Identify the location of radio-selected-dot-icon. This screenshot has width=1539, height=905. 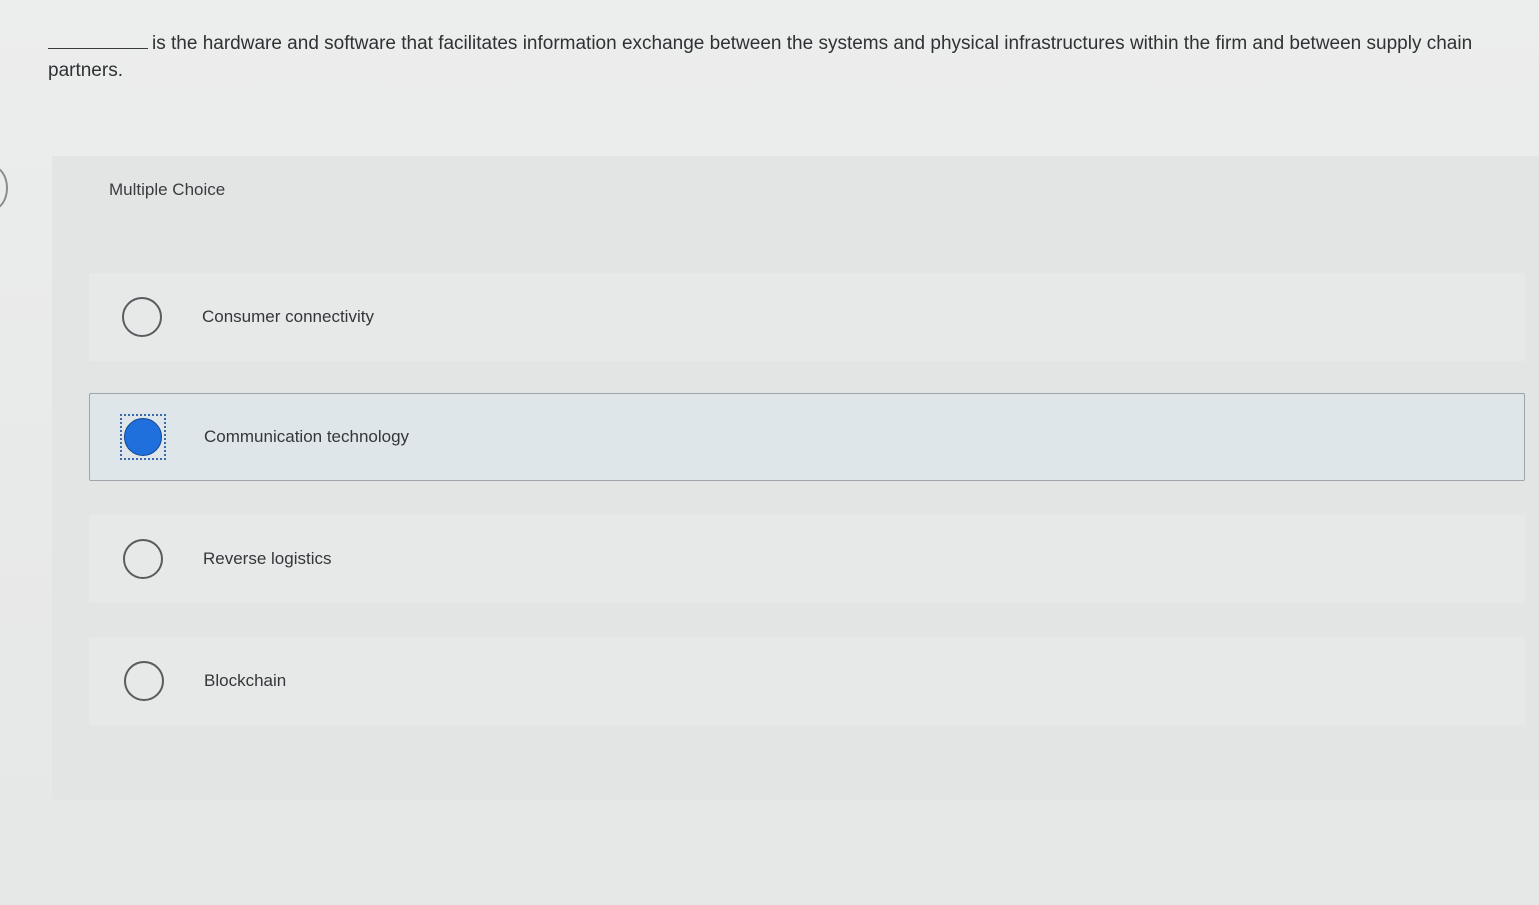
(143, 437).